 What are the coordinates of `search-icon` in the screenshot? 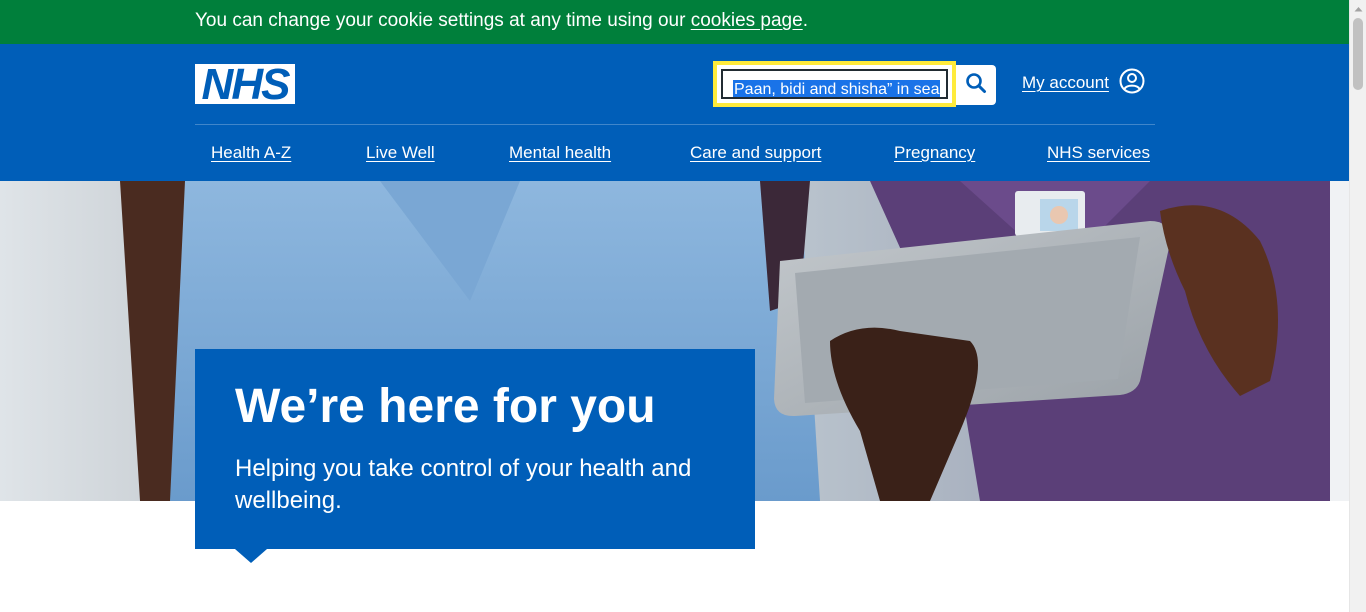 It's located at (976, 85).